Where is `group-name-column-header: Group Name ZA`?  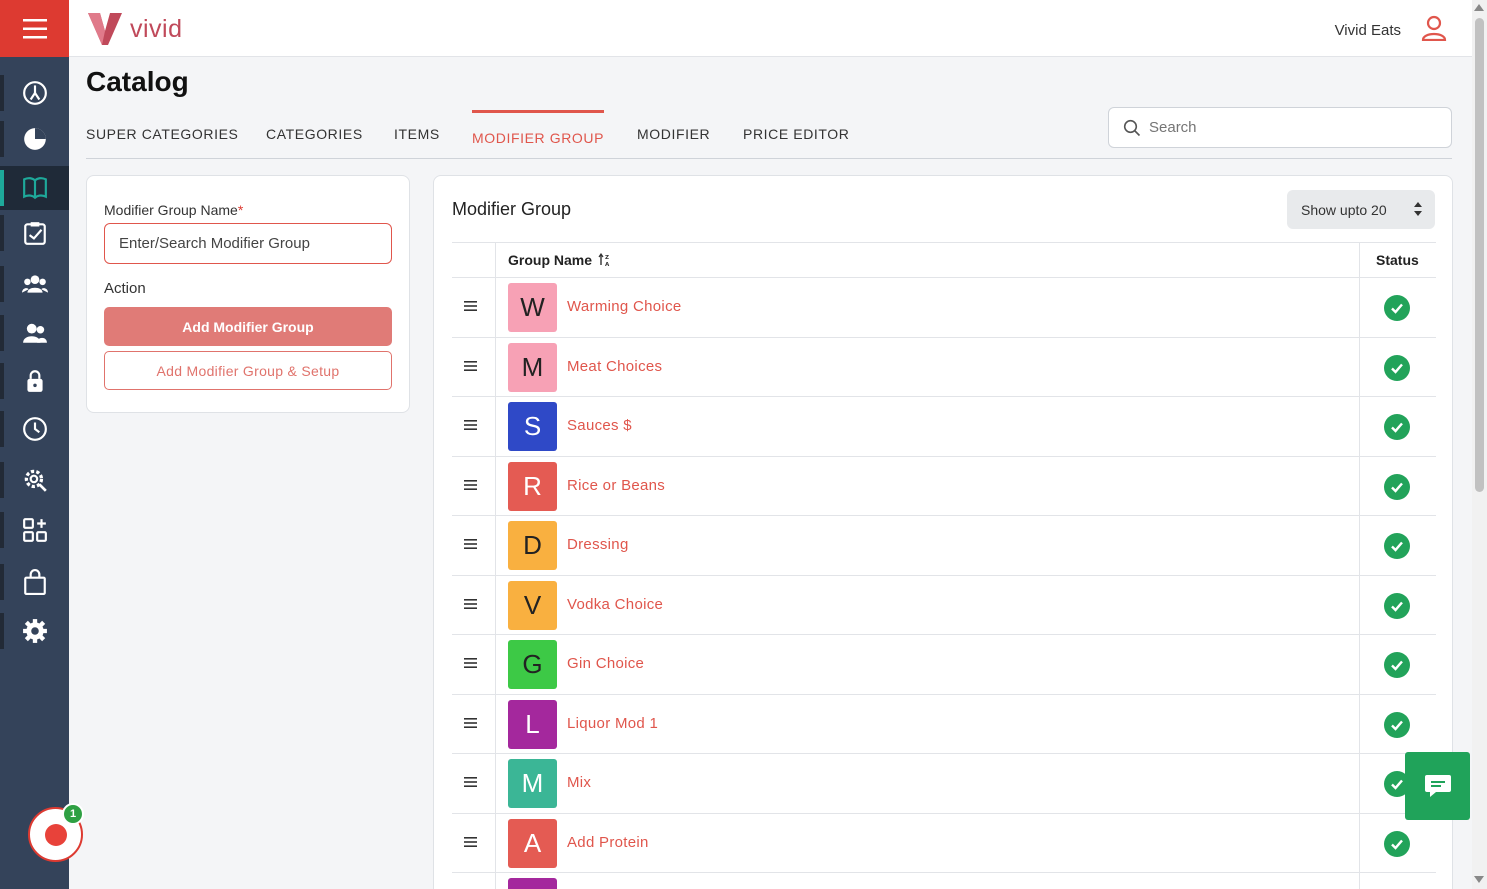 group-name-column-header: Group Name ZA is located at coordinates (560, 260).